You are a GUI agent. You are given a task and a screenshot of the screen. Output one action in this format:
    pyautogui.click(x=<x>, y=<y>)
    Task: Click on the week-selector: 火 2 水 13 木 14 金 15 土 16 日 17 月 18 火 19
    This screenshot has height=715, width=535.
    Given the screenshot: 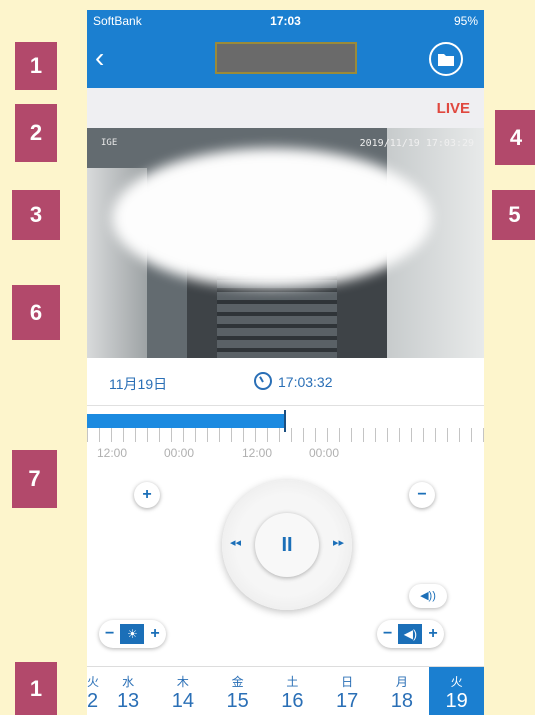 What is the action you would take?
    pyautogui.click(x=285, y=690)
    